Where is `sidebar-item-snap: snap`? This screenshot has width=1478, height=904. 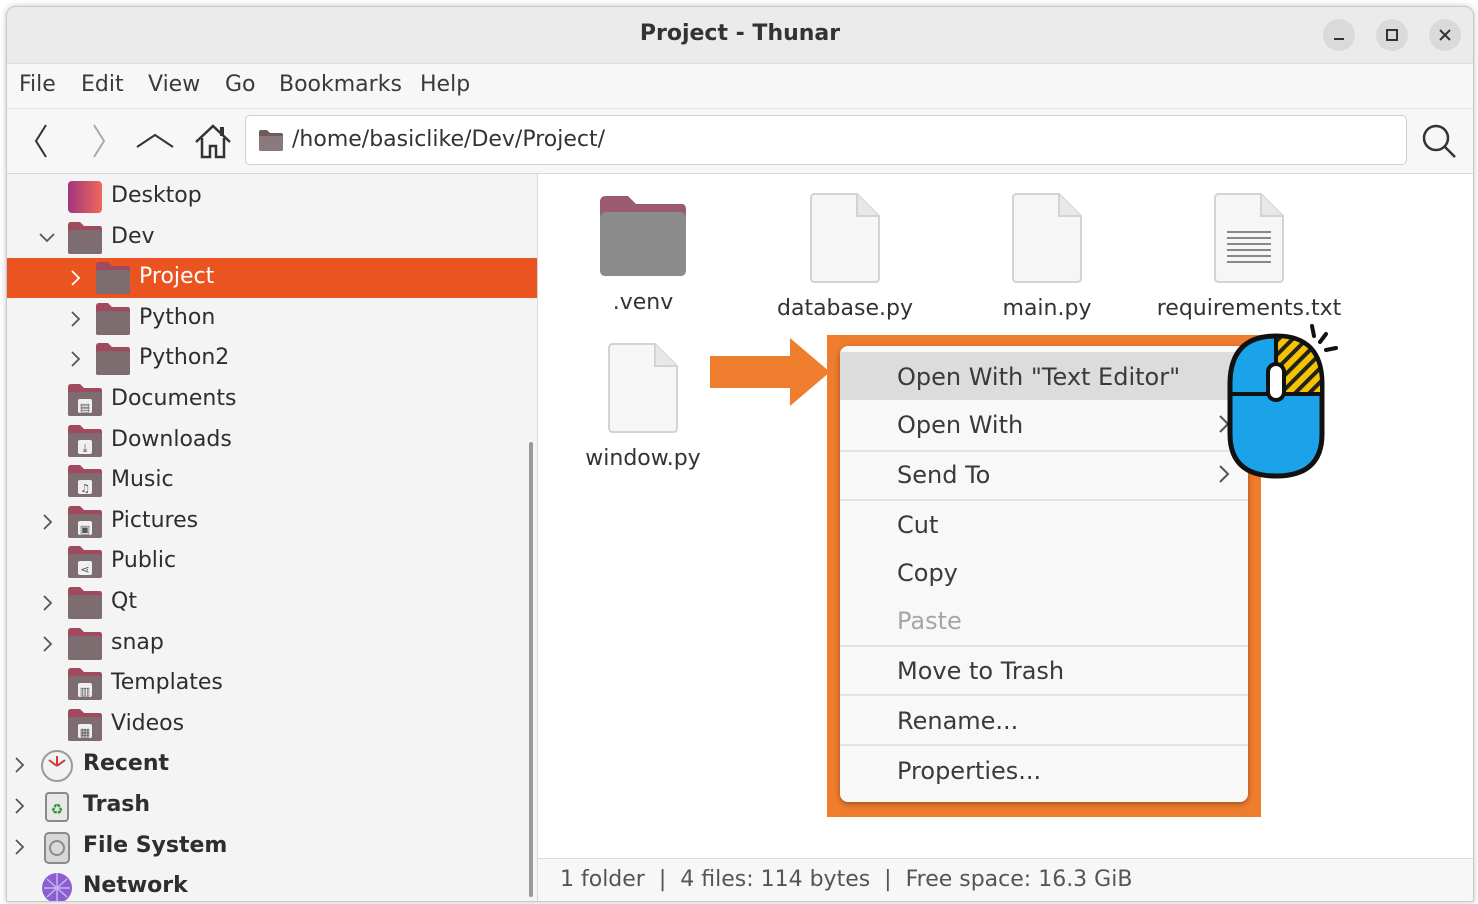
sidebar-item-snap: snap is located at coordinates (272, 644).